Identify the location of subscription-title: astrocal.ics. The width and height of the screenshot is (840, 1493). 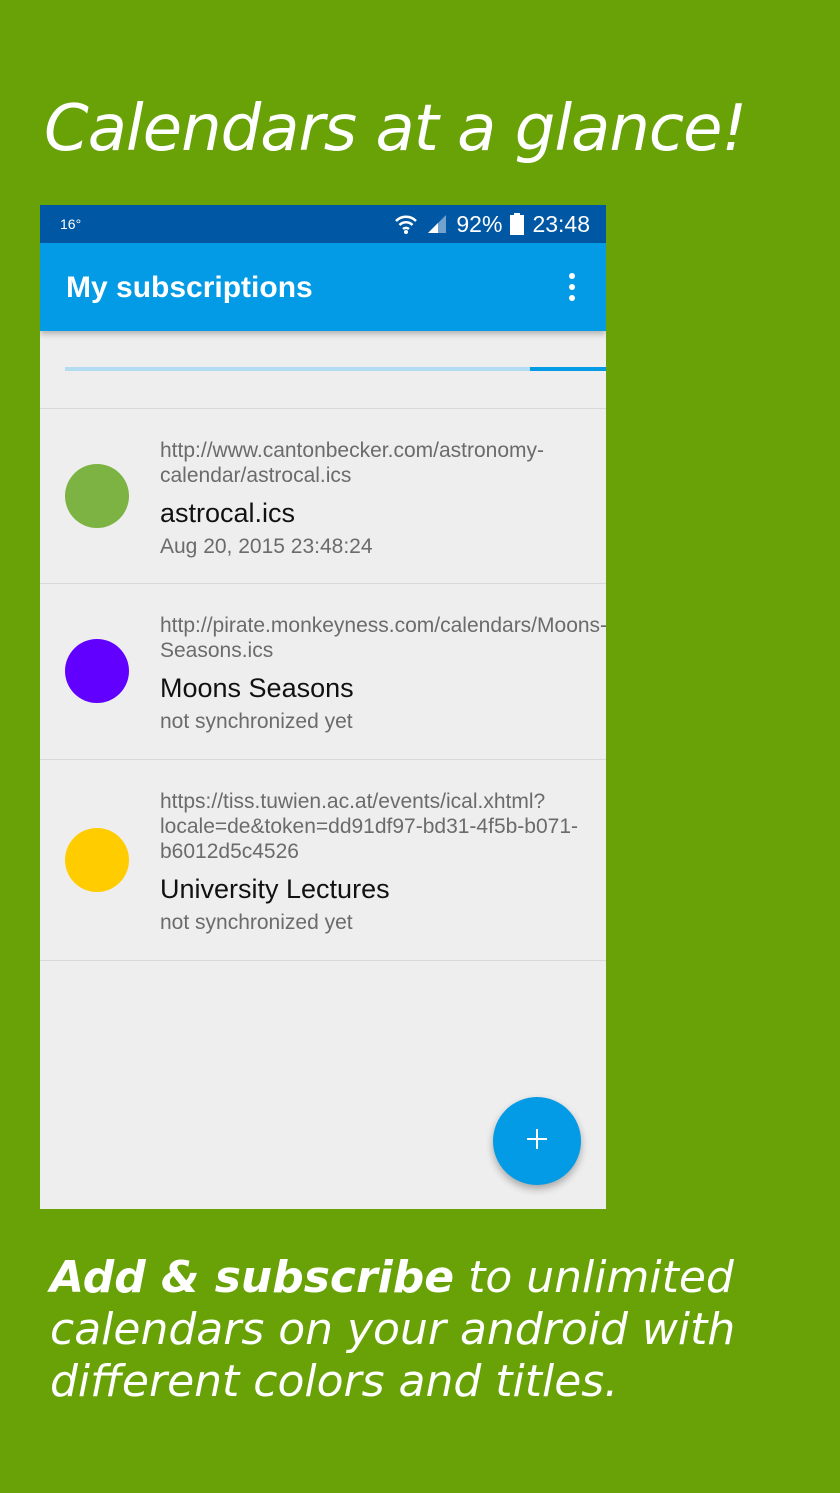
(228, 513).